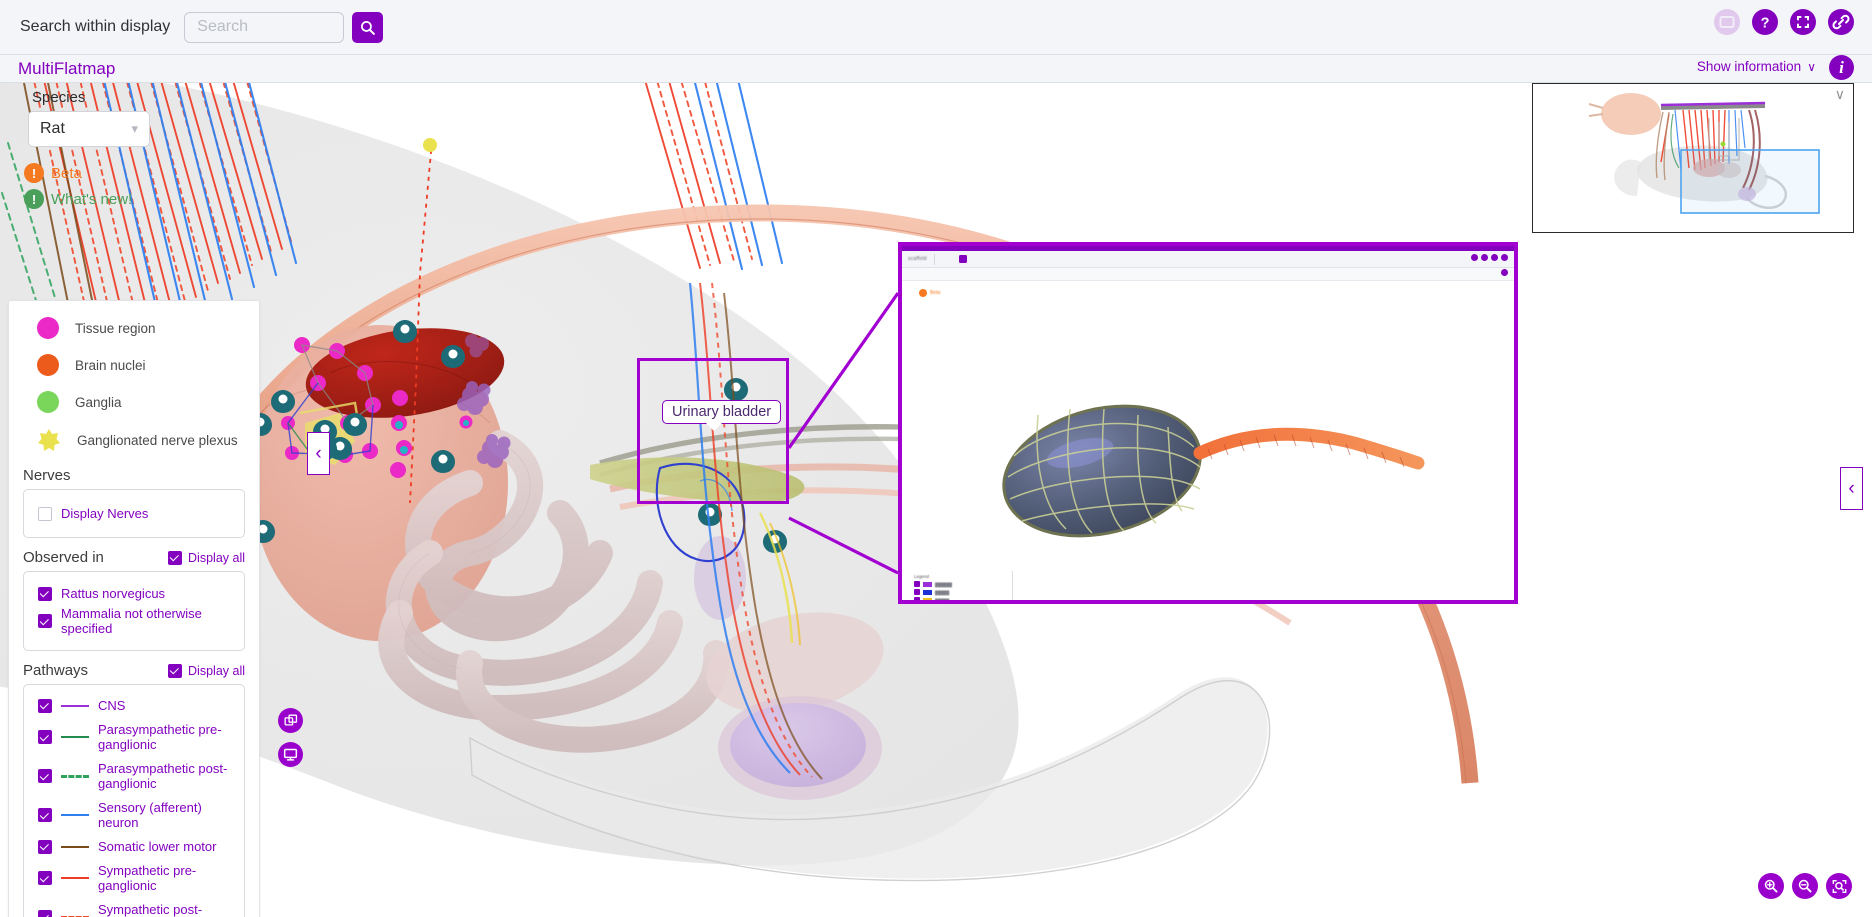  Describe the element at coordinates (1484, 257) in the screenshot. I see `popup-help-icon` at that location.